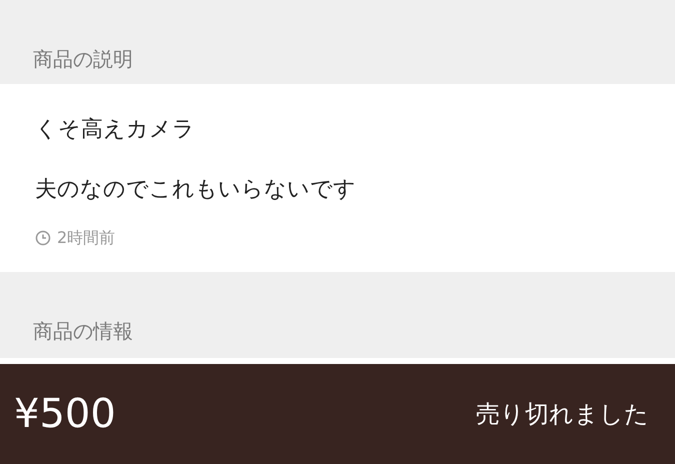 Image resolution: width=675 pixels, height=464 pixels. Describe the element at coordinates (86, 238) in the screenshot. I see `posted-time: 2時間前` at that location.